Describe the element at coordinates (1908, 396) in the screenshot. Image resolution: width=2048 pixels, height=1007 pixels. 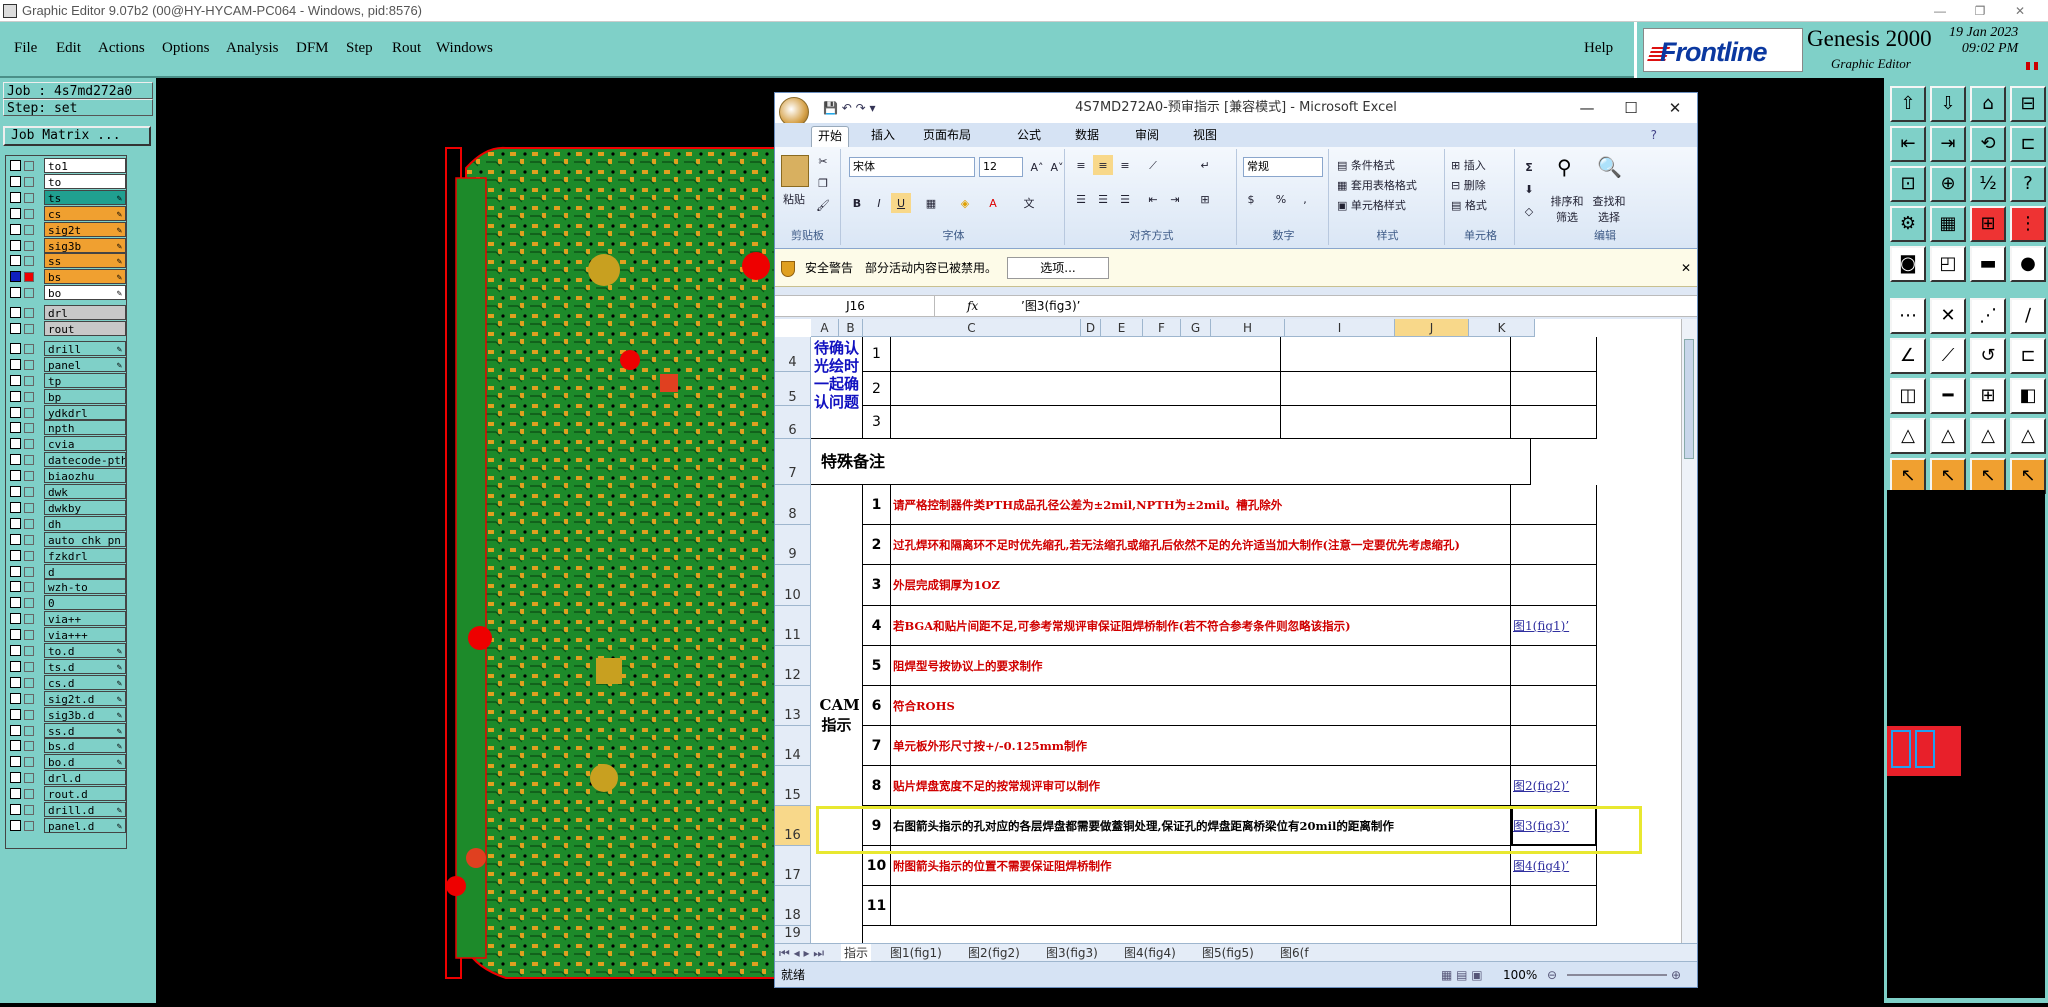
I see `frame-icon: ◫` at that location.